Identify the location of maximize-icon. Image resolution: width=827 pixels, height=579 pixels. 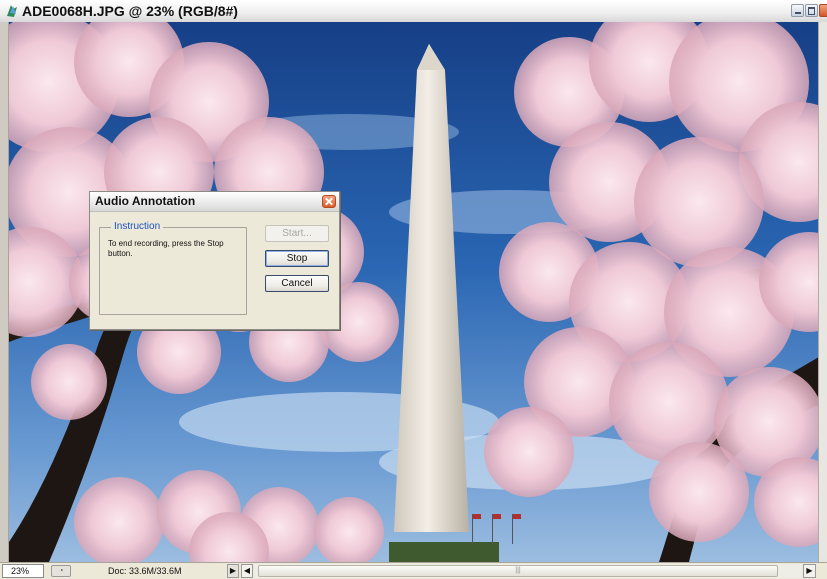
(811, 10).